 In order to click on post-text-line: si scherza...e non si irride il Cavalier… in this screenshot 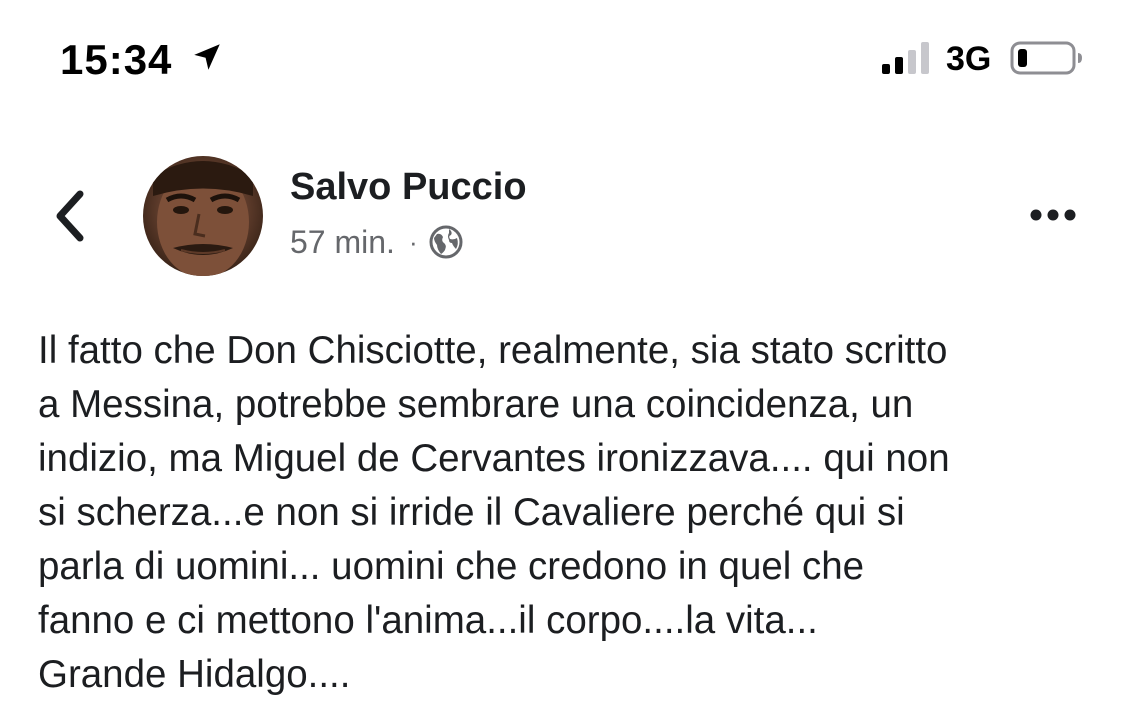, I will do `click(471, 512)`.